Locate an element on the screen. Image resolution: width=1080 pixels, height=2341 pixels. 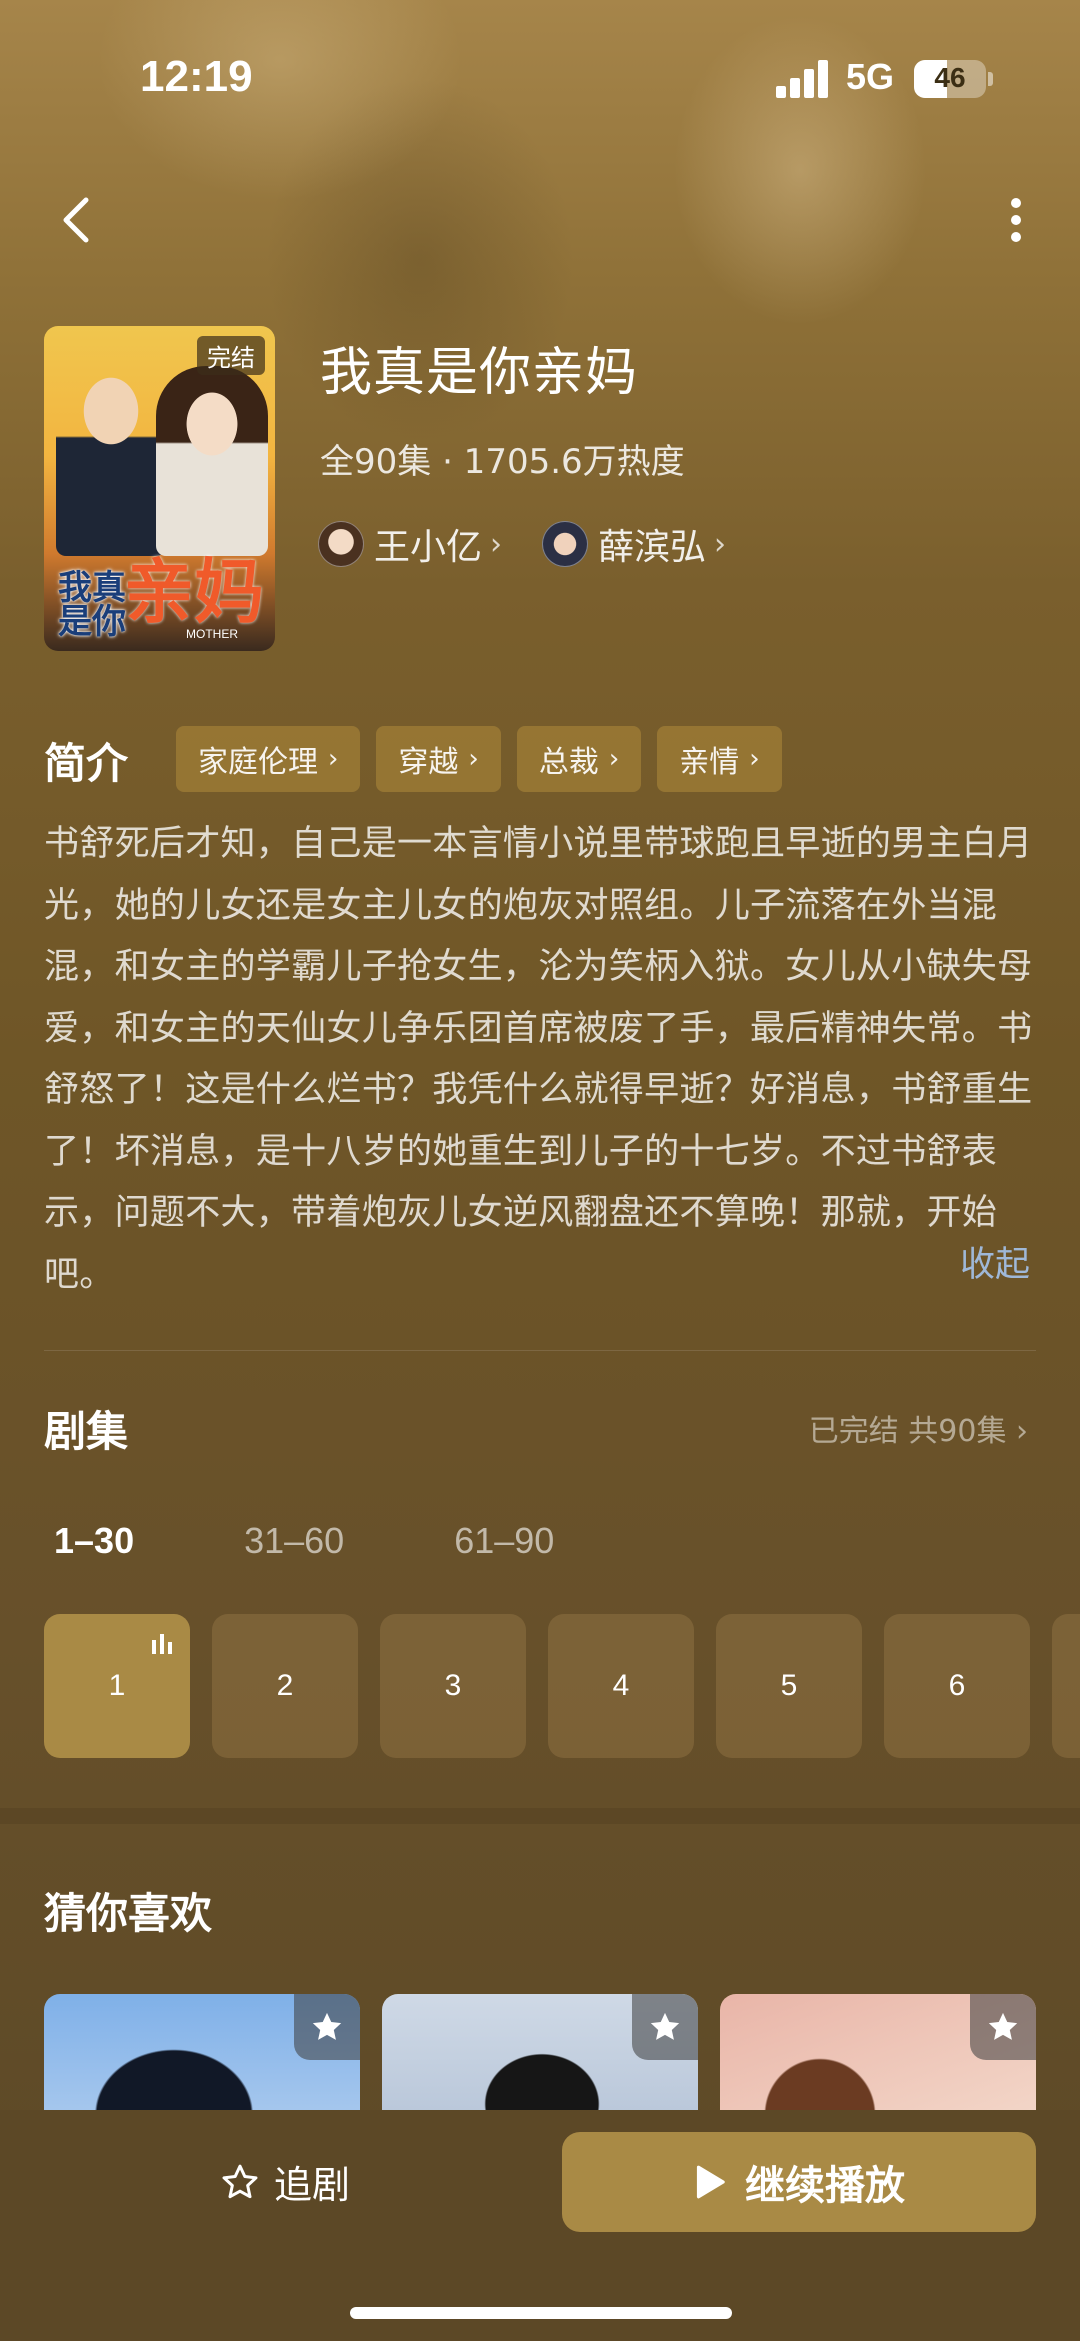
episode-button: 3 is located at coordinates (453, 1686).